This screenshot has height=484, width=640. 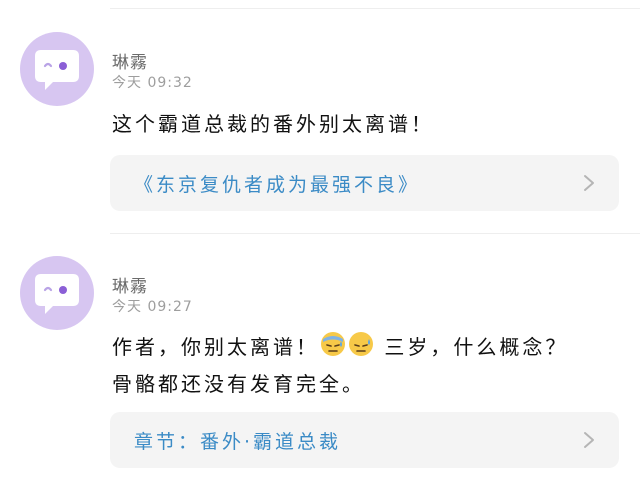 What do you see at coordinates (215, 347) in the screenshot?
I see `comment-text-part: 作者，你别太离谱！` at bounding box center [215, 347].